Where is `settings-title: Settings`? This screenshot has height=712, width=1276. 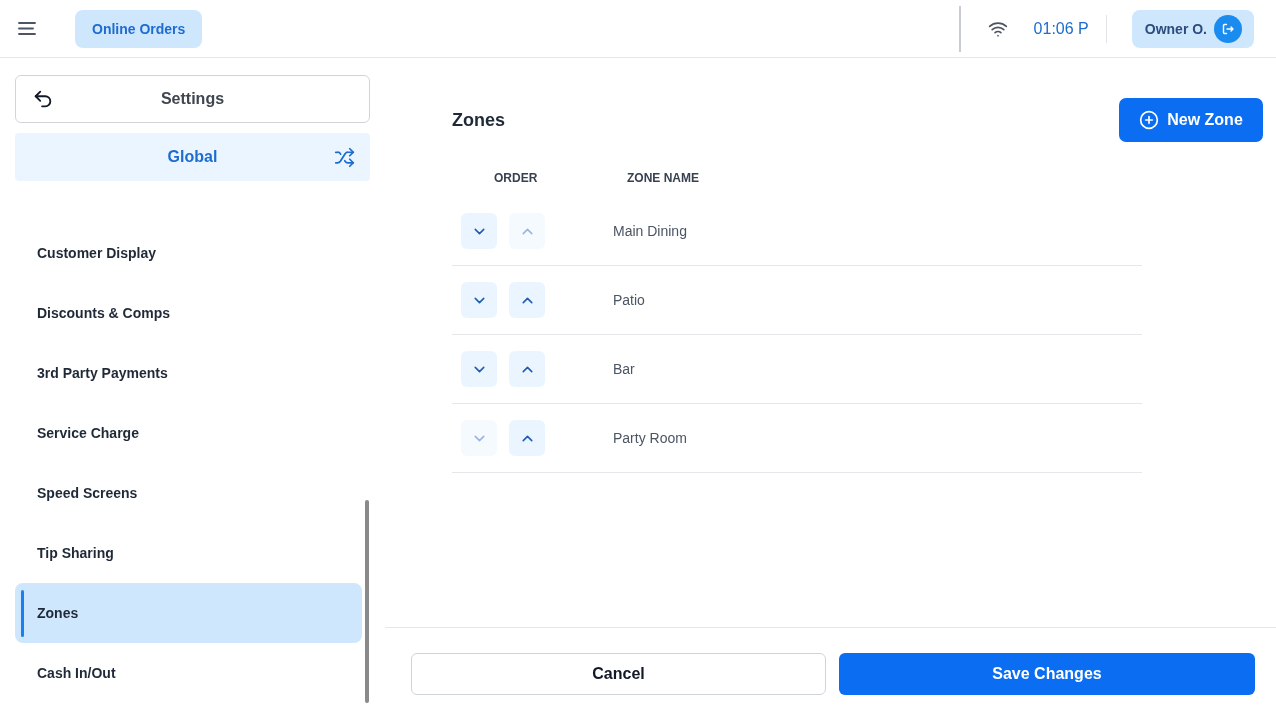
settings-title: Settings is located at coordinates (192, 99).